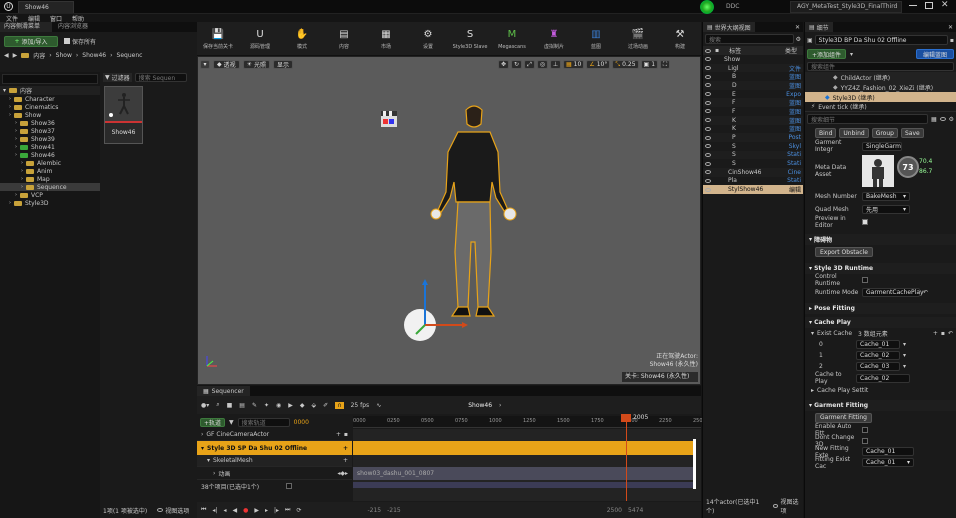 The image size is (956, 518). What do you see at coordinates (749, 39) in the screenshot?
I see `outliner-search-input: 搜索` at bounding box center [749, 39].